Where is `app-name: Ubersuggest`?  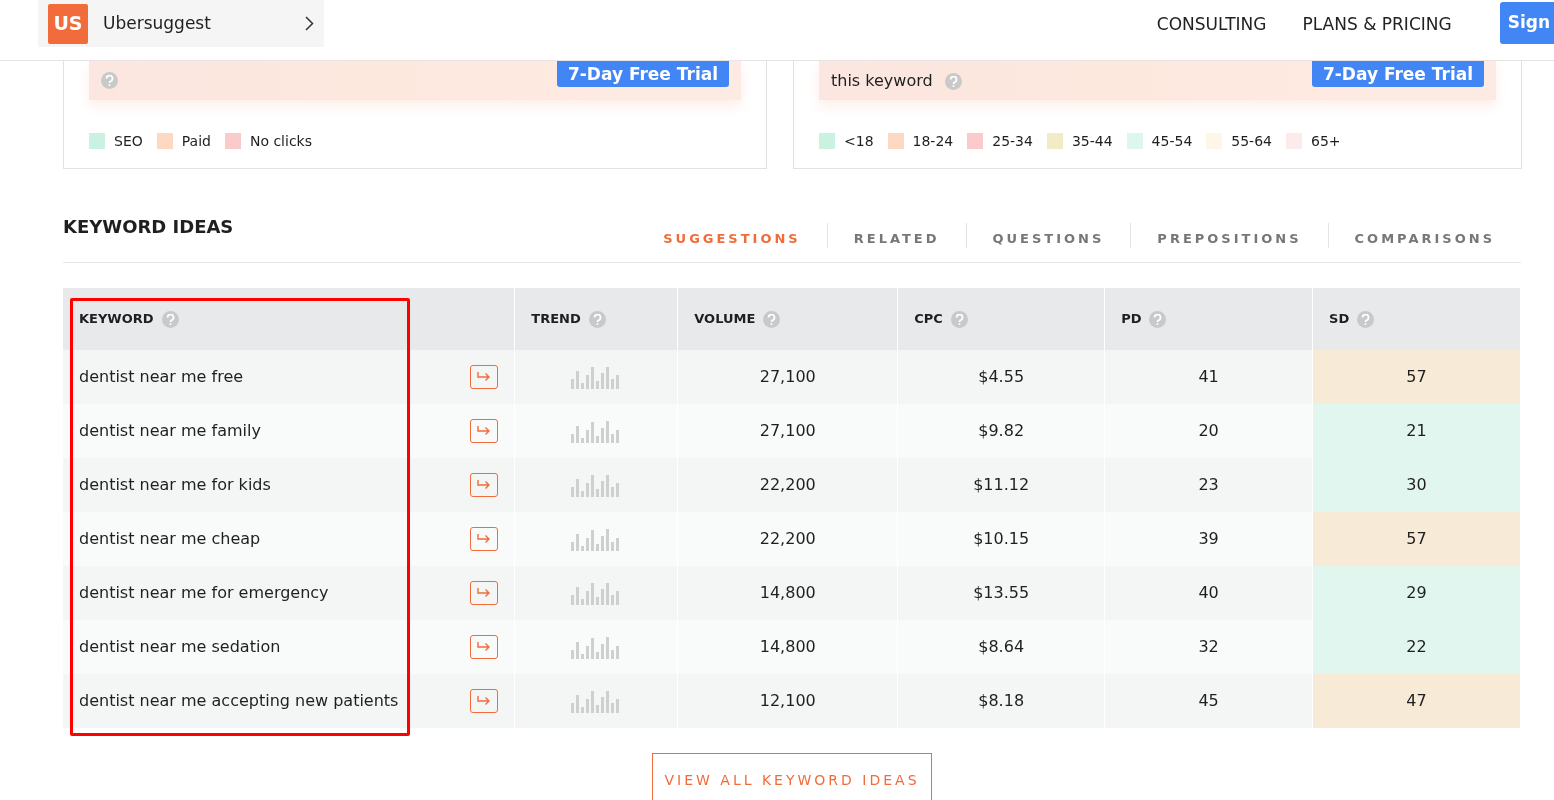 app-name: Ubersuggest is located at coordinates (157, 23).